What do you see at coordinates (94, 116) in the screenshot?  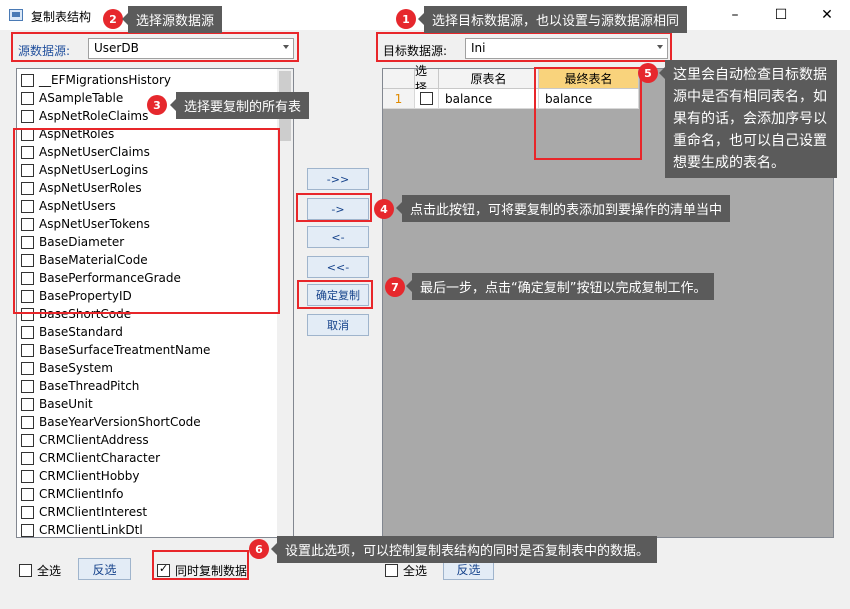 I see `table-name: AspNetRoleClaims` at bounding box center [94, 116].